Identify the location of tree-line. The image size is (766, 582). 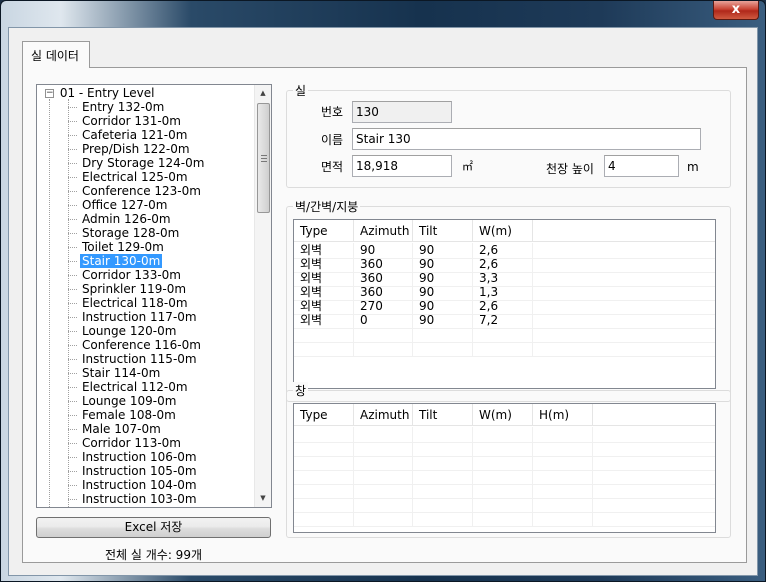
(49, 303).